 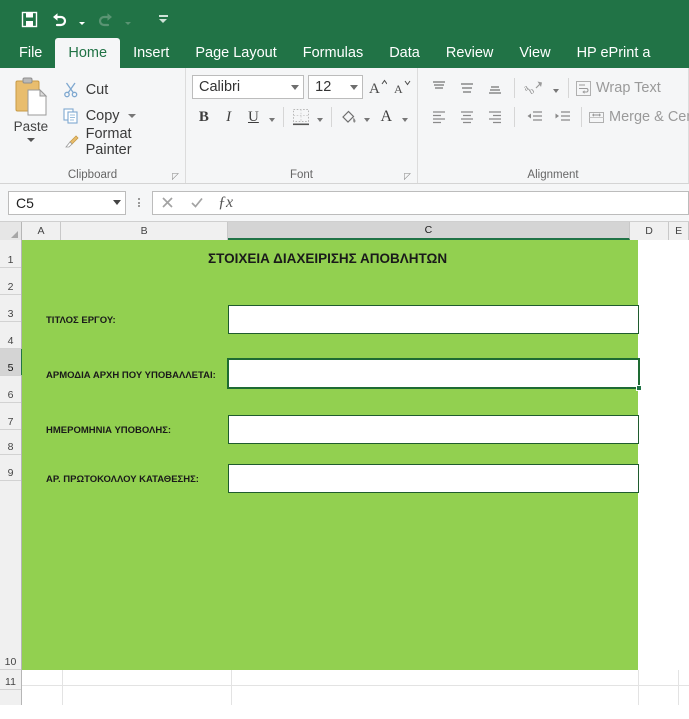 I want to click on font-color-icon: A, so click(x=386, y=117).